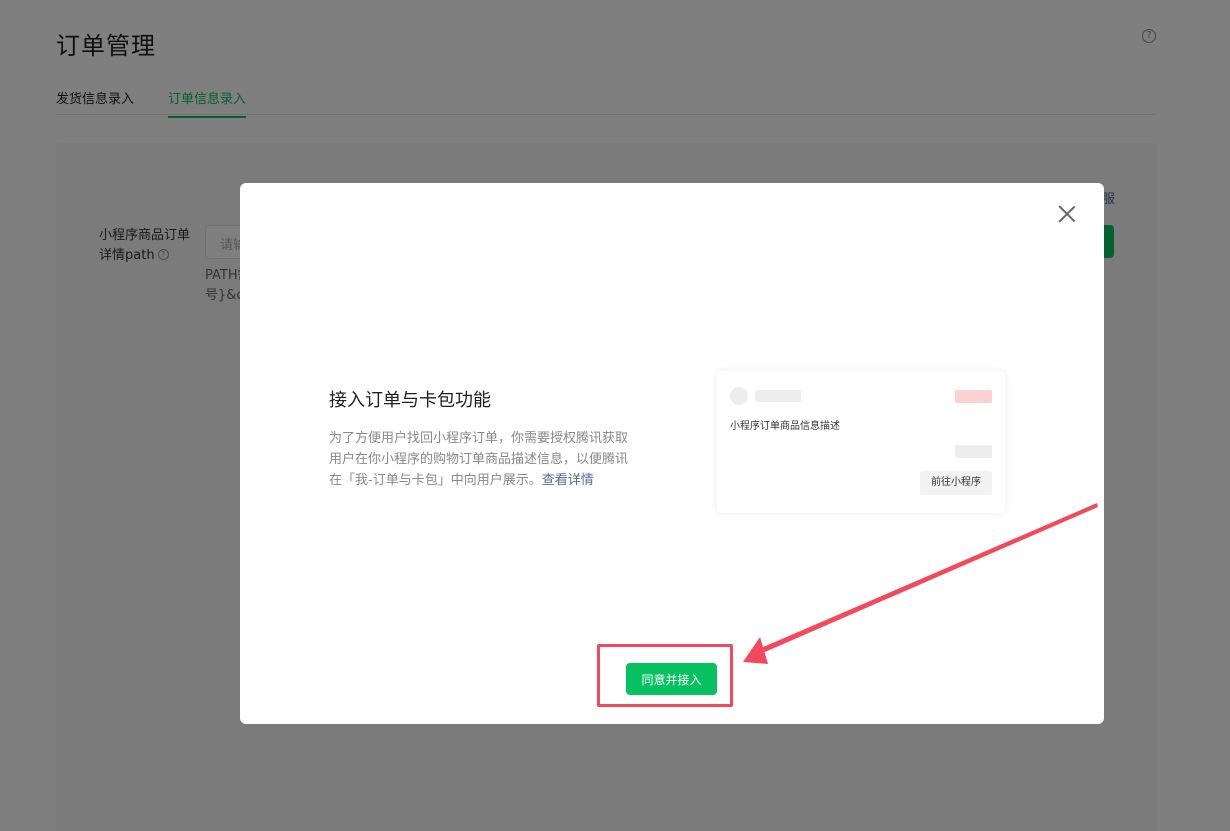  What do you see at coordinates (778, 396) in the screenshot?
I see `preview-name-placeholder` at bounding box center [778, 396].